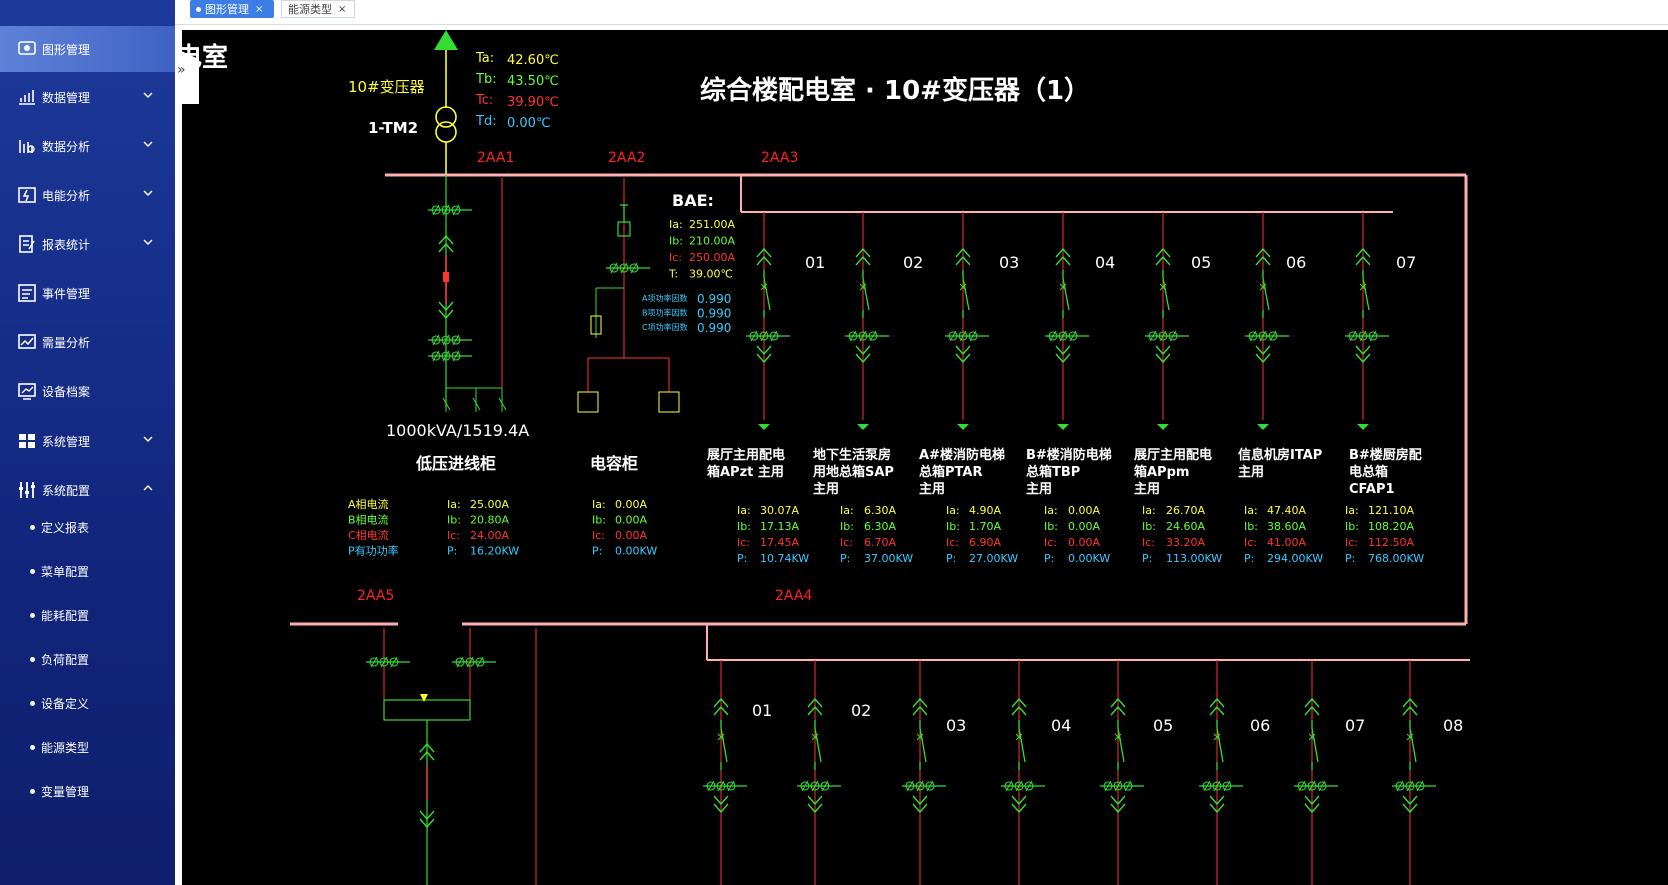 This screenshot has width=1668, height=885. What do you see at coordinates (676, 224) in the screenshot?
I see `bae-key: Ia:` at bounding box center [676, 224].